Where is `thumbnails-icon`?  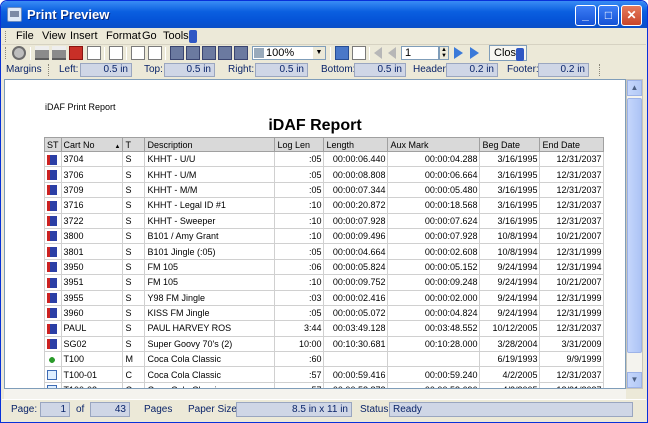
thumbnails-icon is located at coordinates (241, 53).